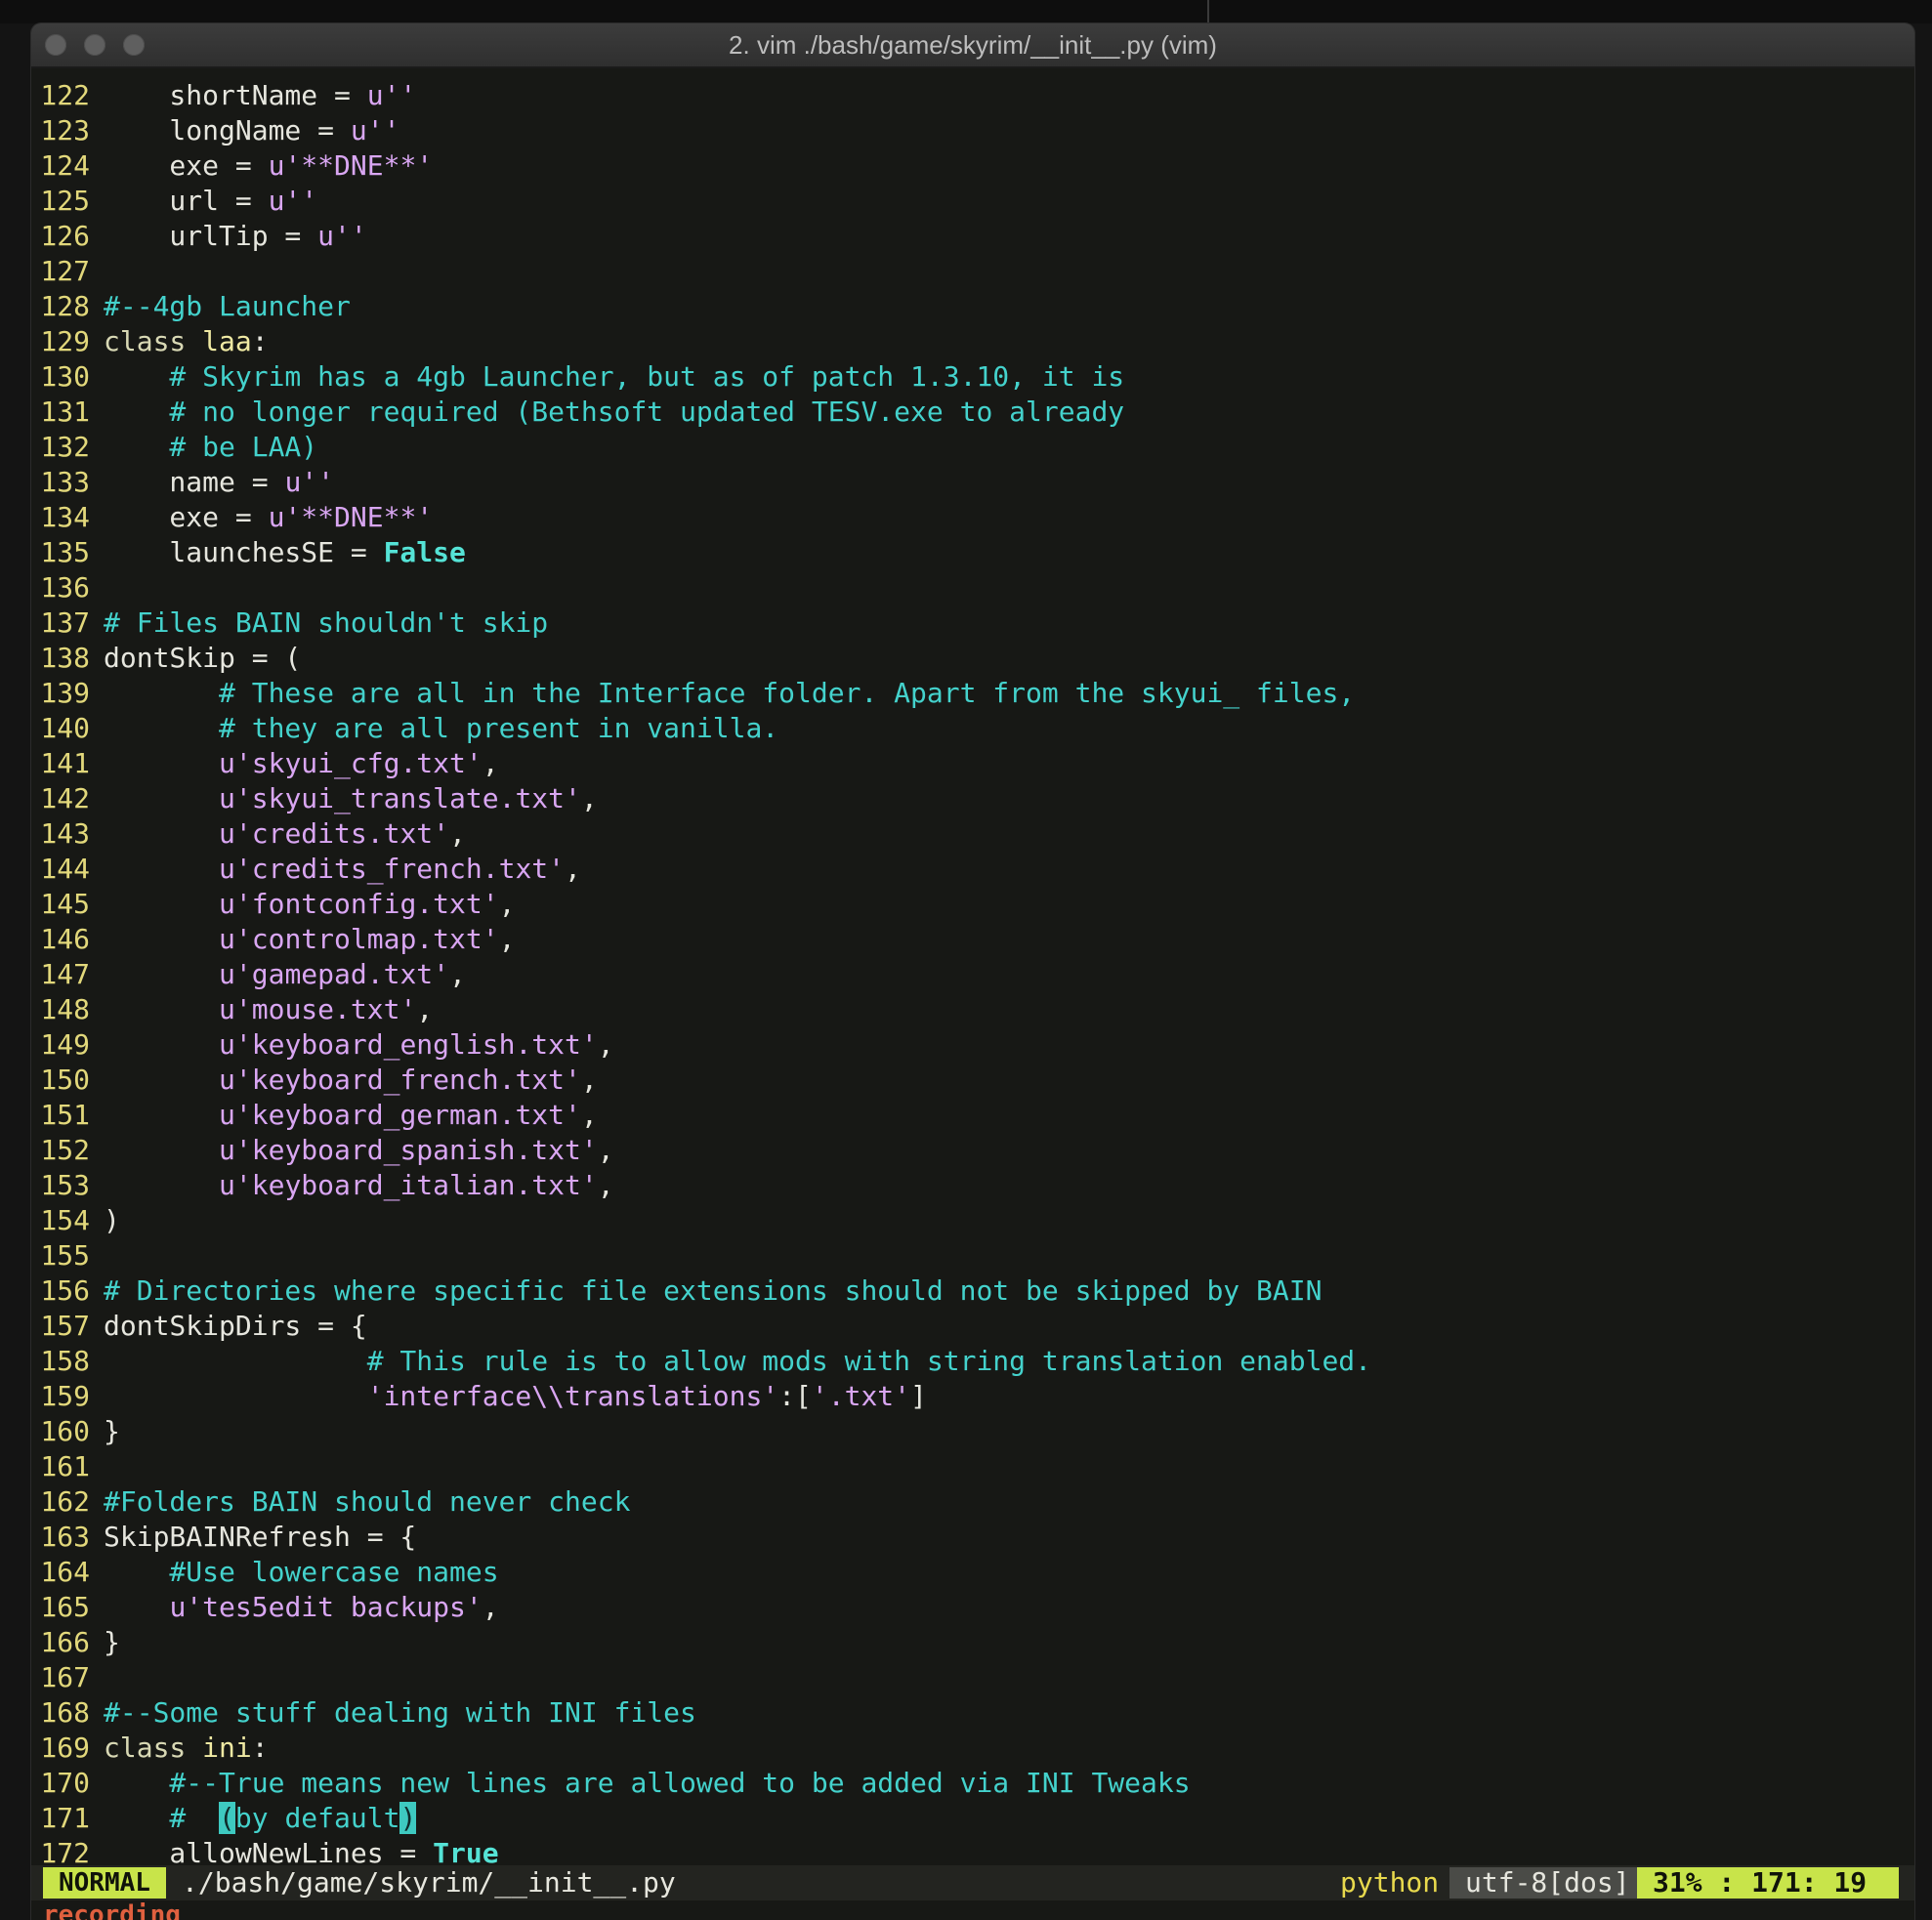 This screenshot has height=1920, width=1932. I want to click on code-line: 145 u'fontconfig.txt',, so click(972, 905).